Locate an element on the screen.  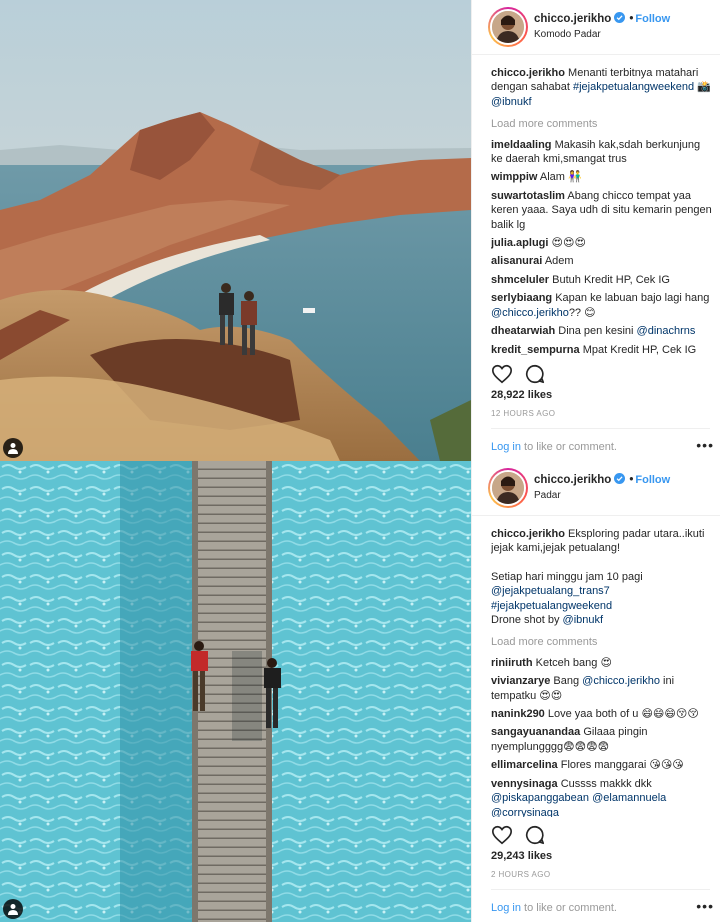
comment-text: Alam 👫 is located at coordinates (560, 177).